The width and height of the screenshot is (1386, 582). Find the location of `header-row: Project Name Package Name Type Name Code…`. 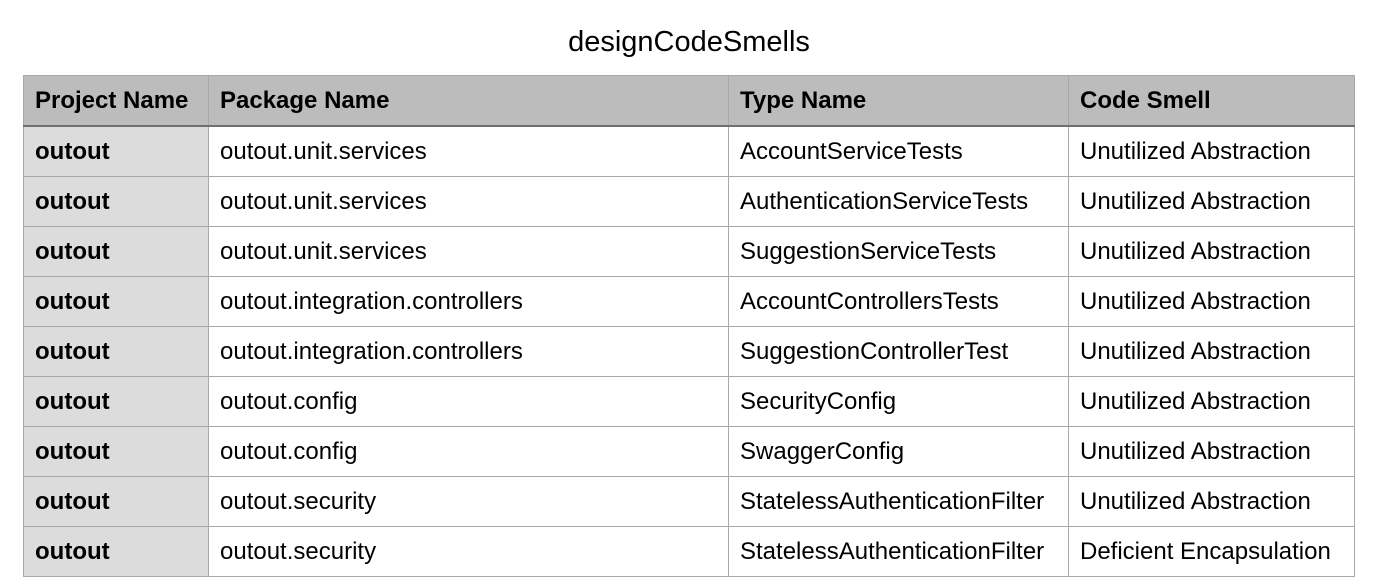

header-row: Project Name Package Name Type Name Code… is located at coordinates (689, 101).